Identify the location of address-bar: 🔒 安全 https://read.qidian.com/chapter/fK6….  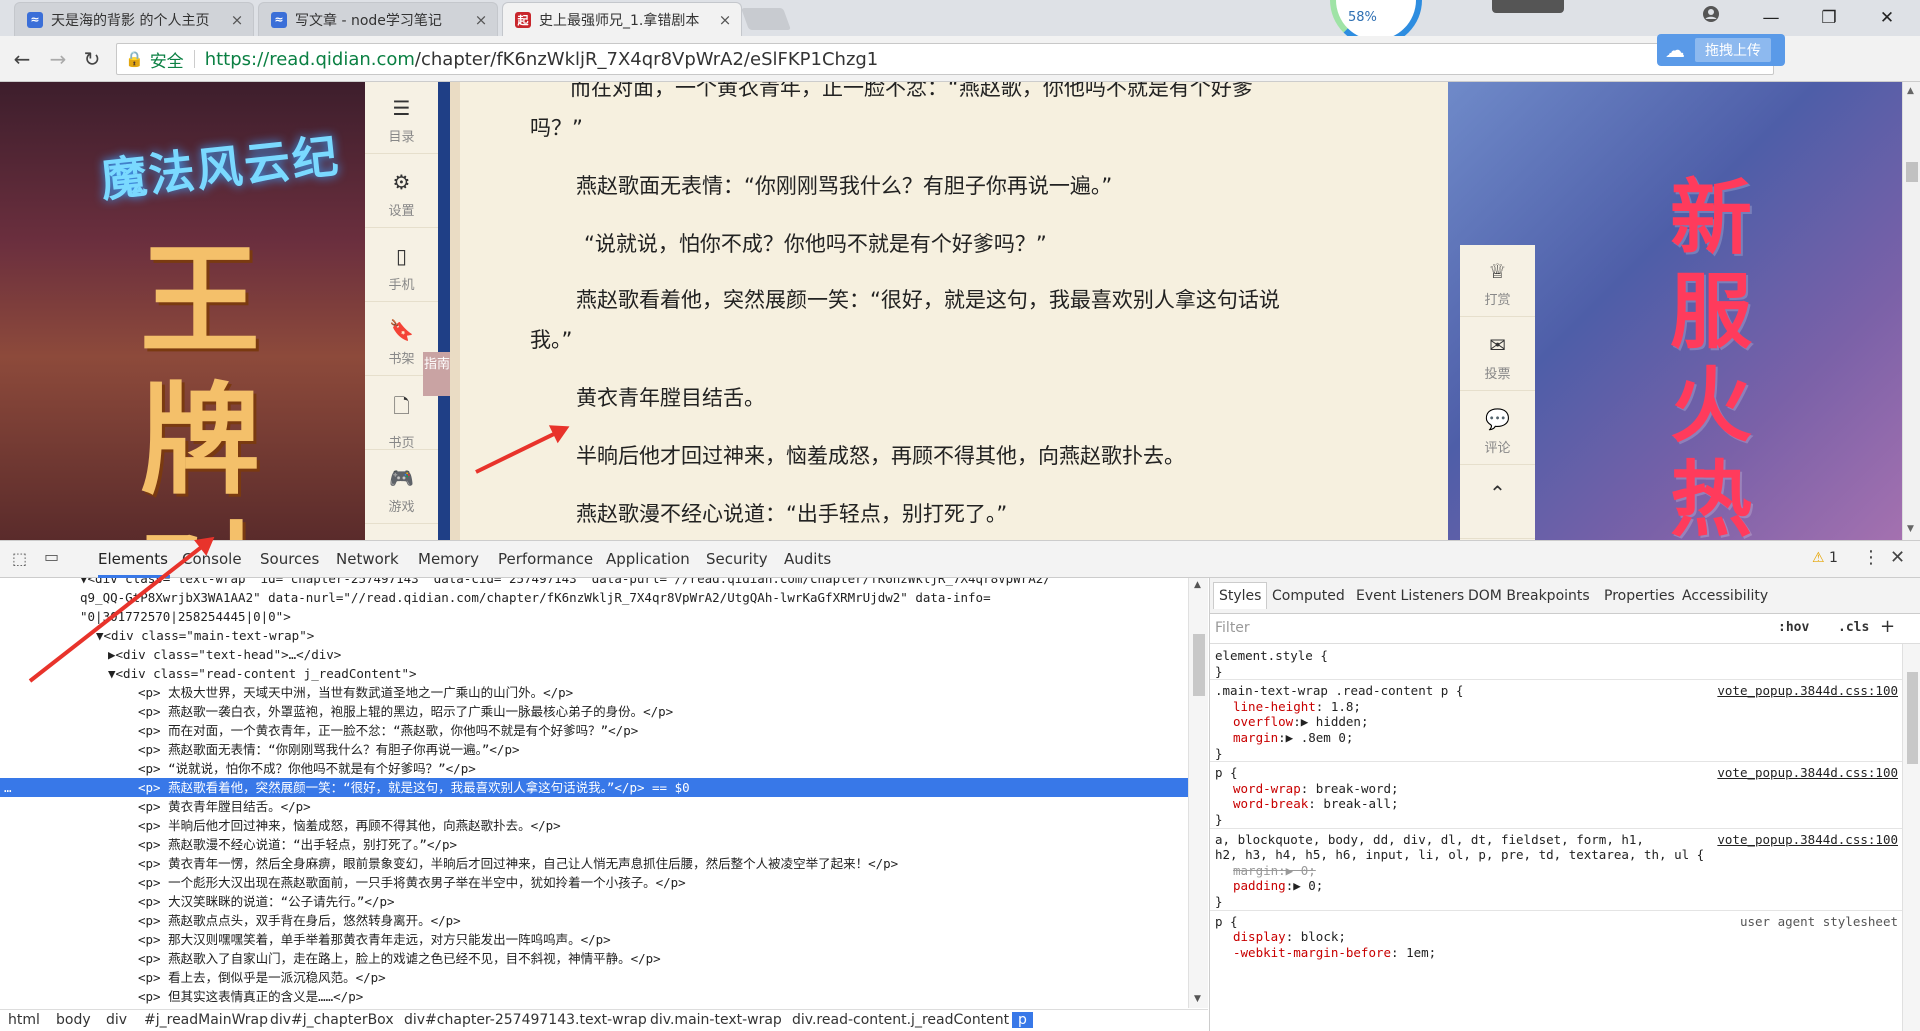
(945, 59).